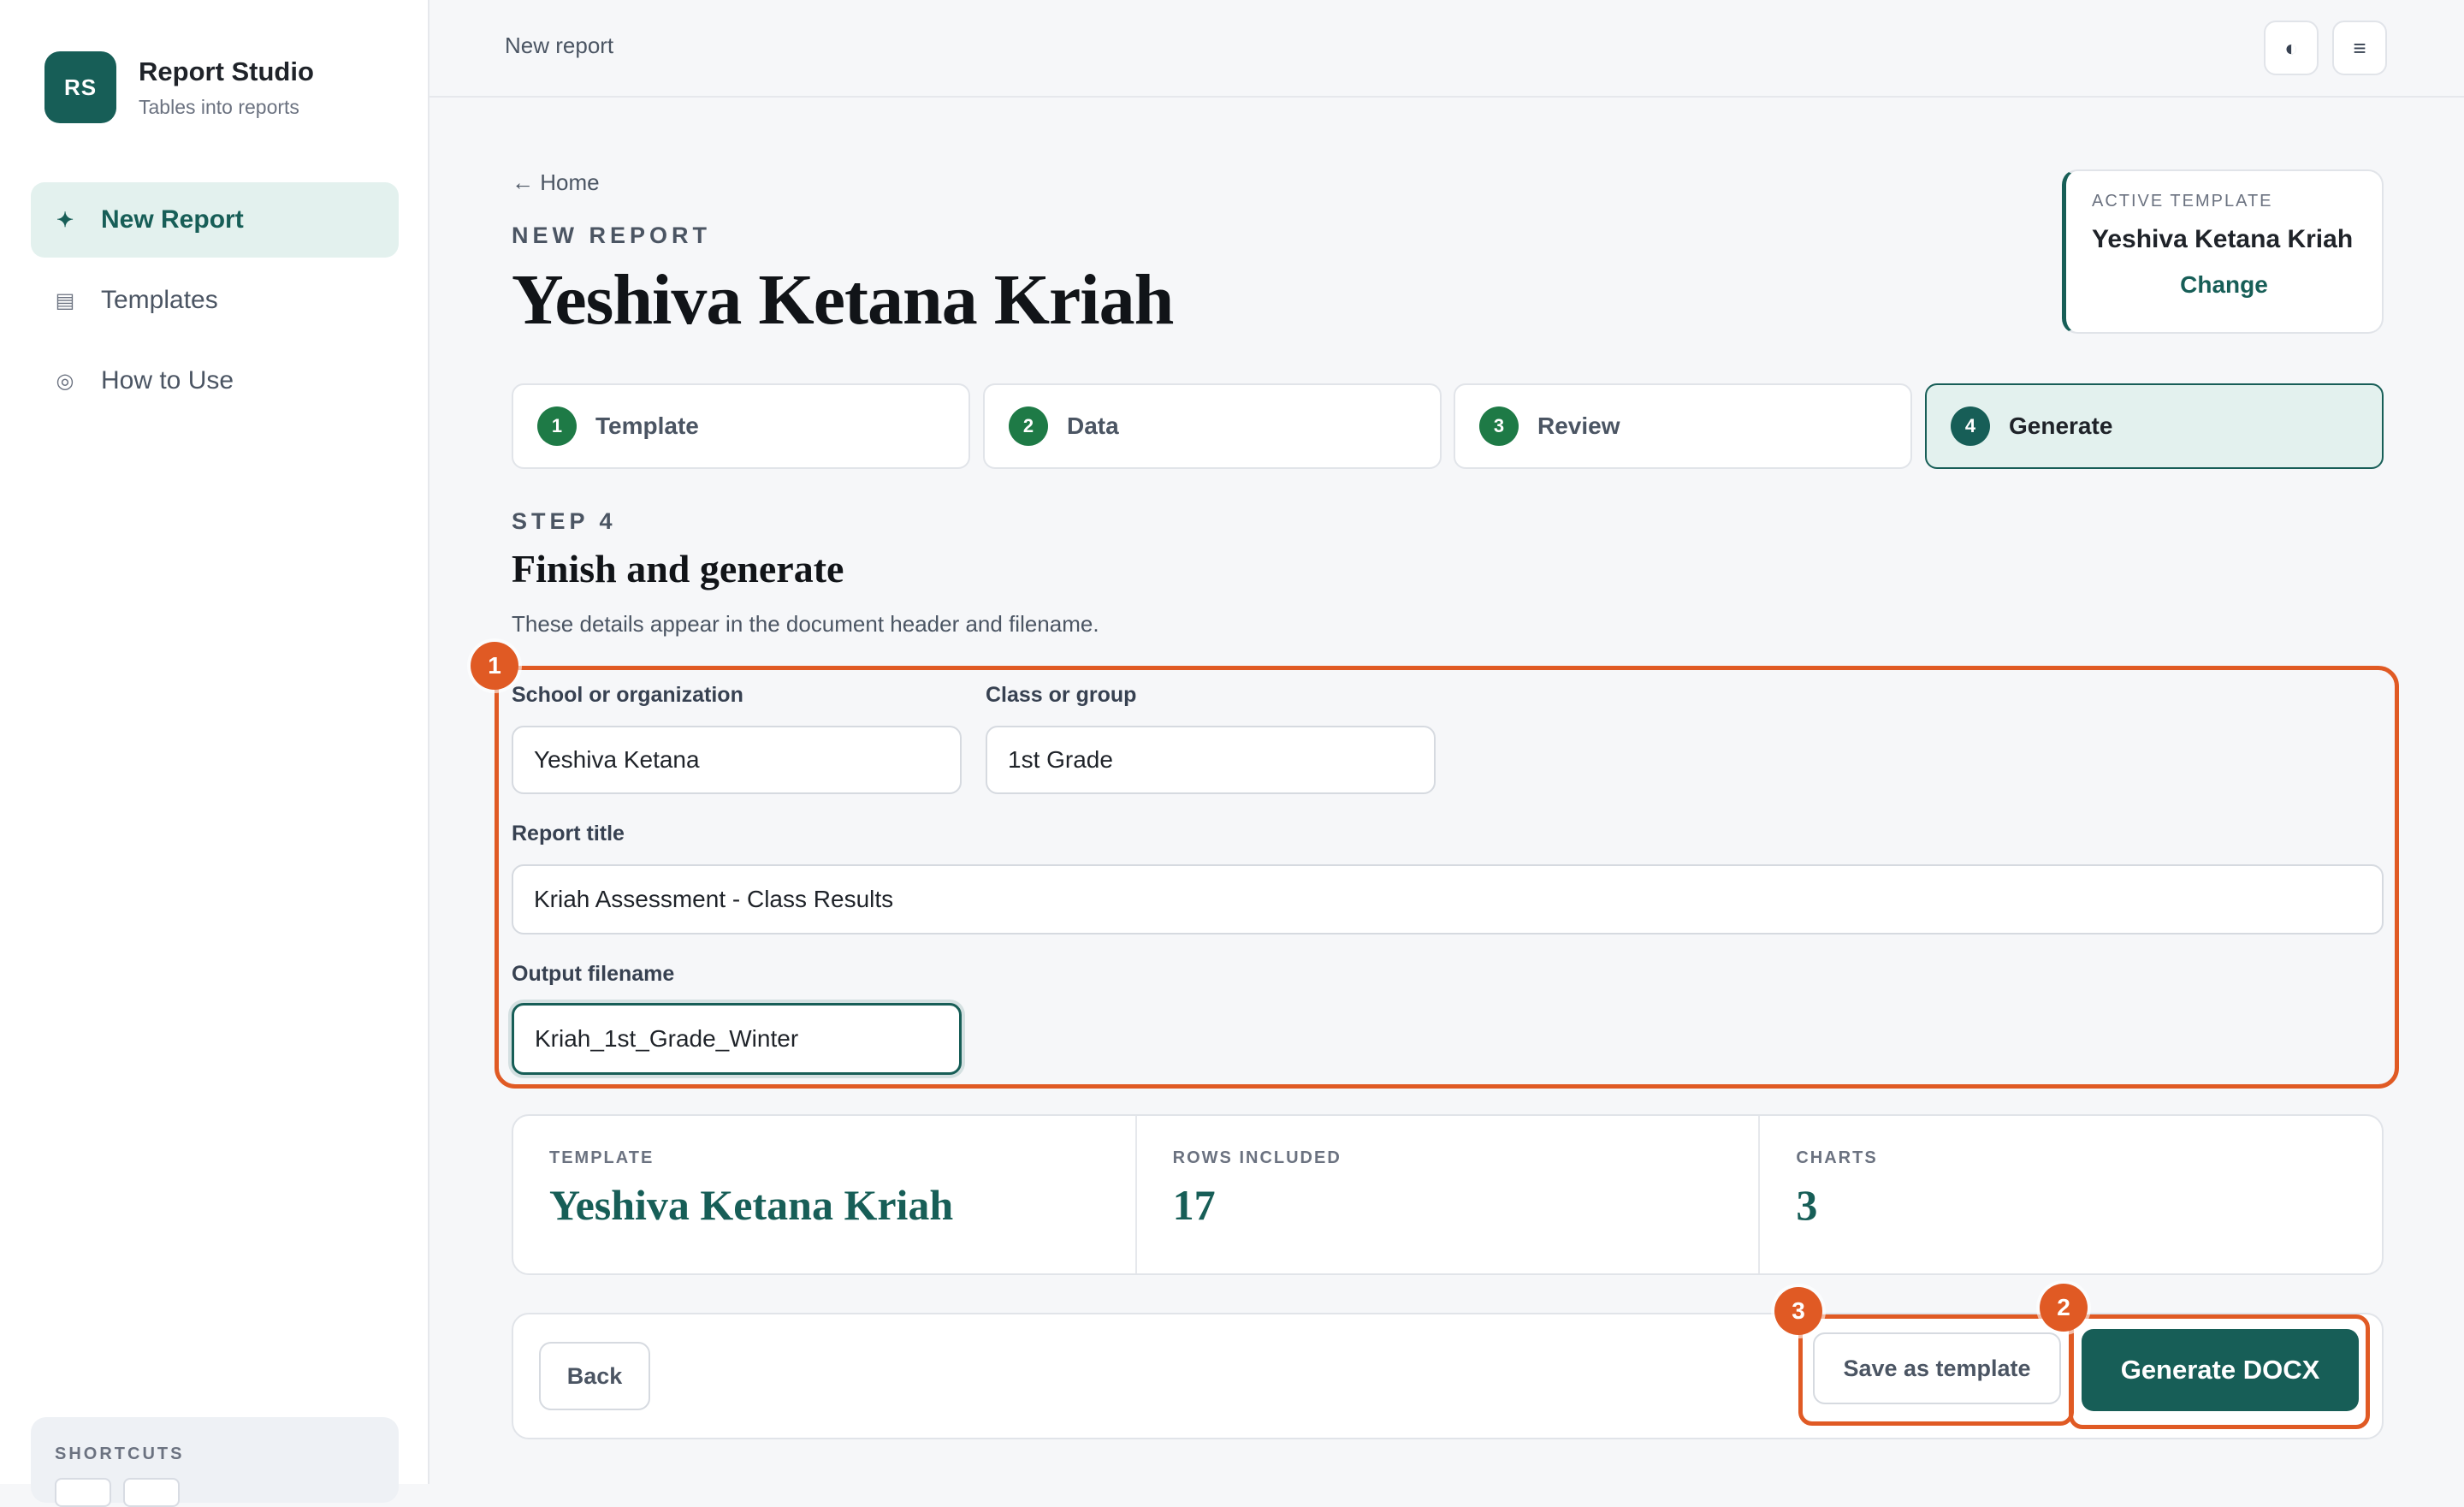  I want to click on page-eyebrow: NEW REPORT, so click(612, 235).